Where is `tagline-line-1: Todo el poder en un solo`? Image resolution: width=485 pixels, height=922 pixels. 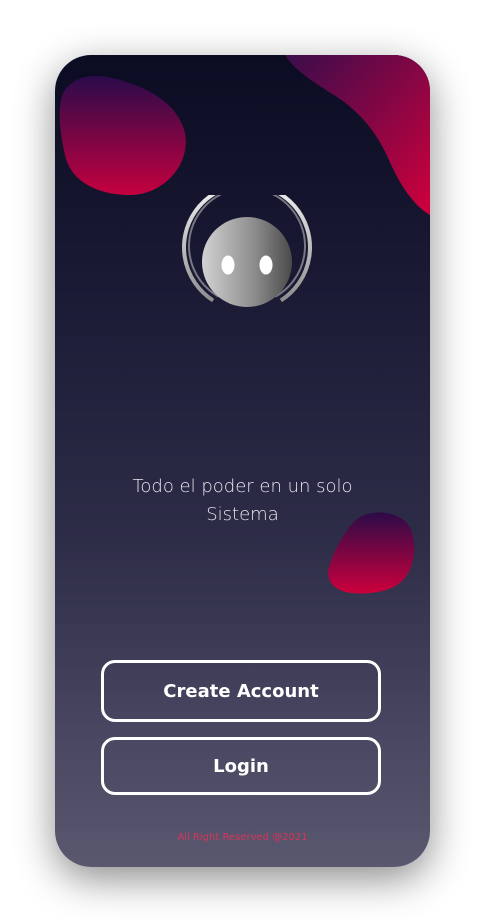
tagline-line-1: Todo el poder en un solo is located at coordinates (242, 486).